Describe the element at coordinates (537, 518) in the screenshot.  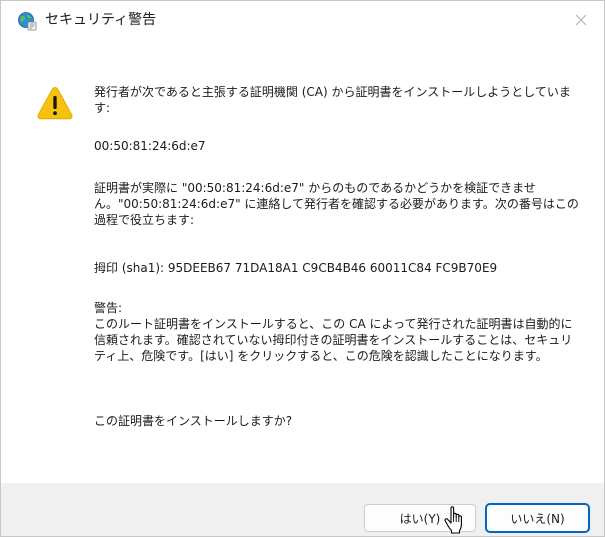
I see `no-button: いいえ(N)` at that location.